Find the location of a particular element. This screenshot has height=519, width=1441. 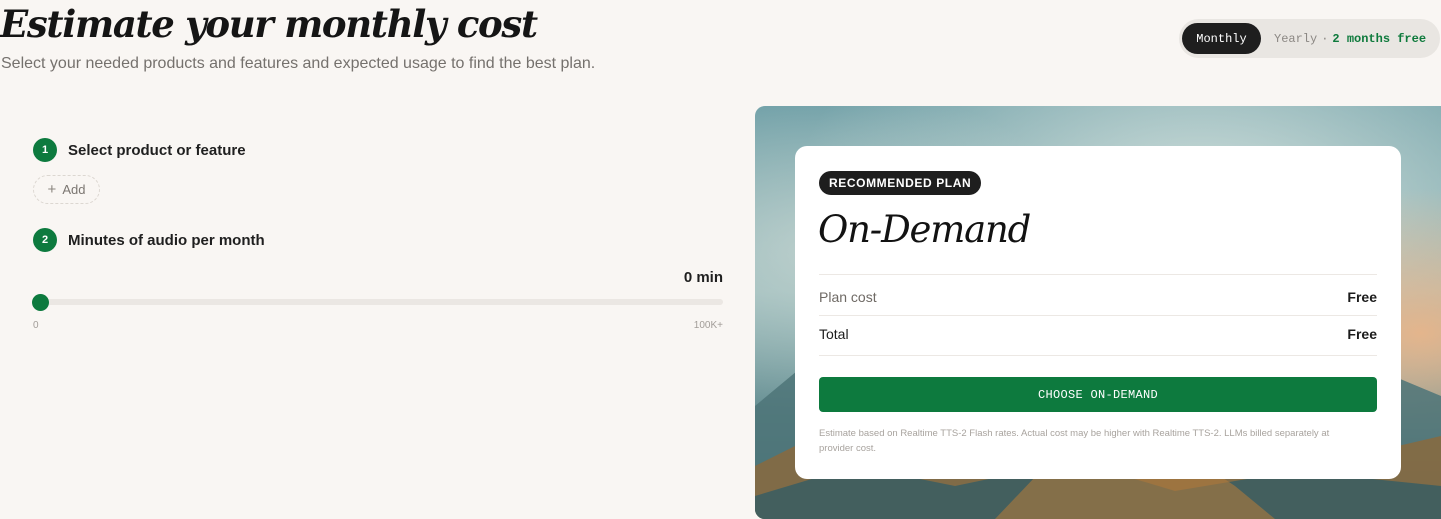

plus-icon: + is located at coordinates (52, 189).